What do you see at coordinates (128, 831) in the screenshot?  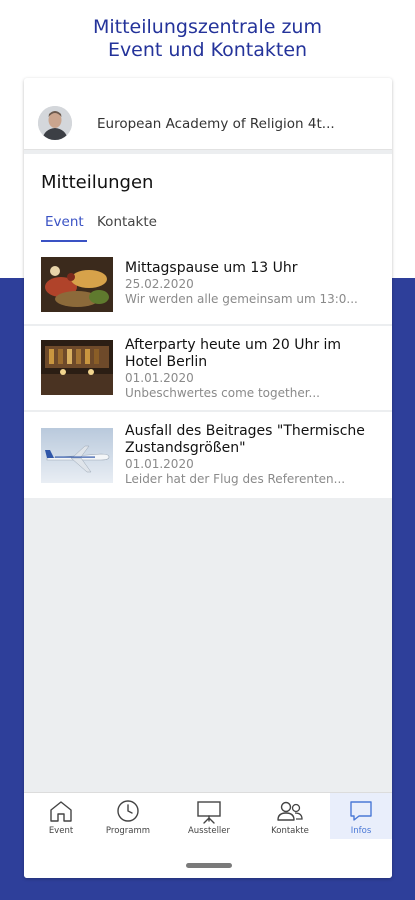 I see `tab-bar-label: Programm` at bounding box center [128, 831].